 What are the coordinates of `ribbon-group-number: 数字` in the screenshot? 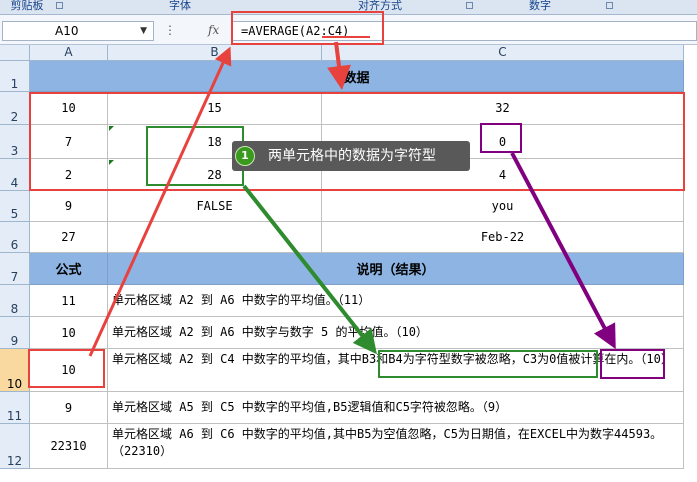 It's located at (540, 6).